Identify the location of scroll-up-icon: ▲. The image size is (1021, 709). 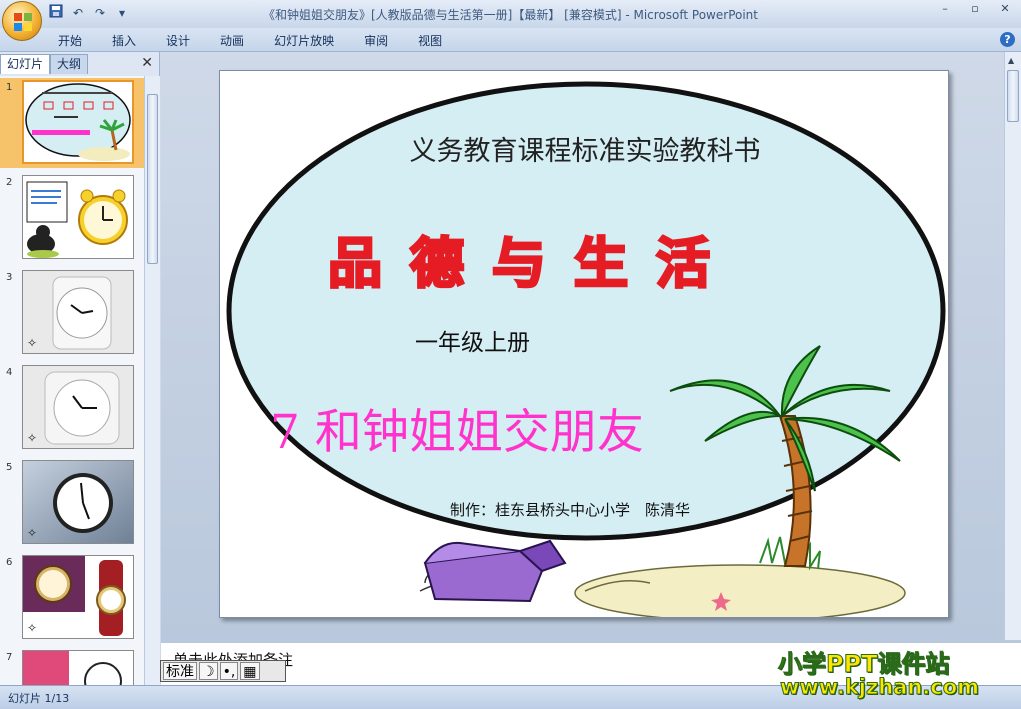
(1011, 60).